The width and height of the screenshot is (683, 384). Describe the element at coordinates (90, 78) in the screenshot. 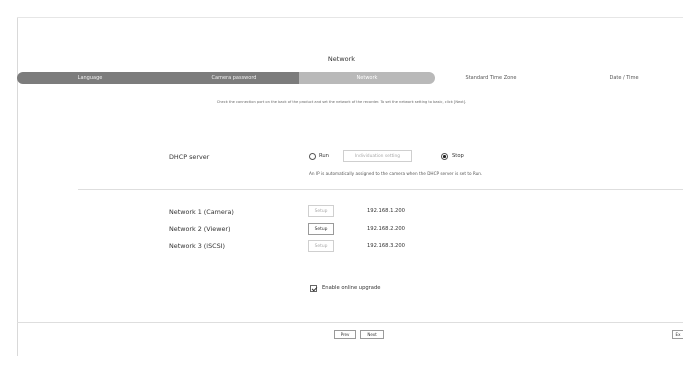

I see `step-language: Language` at that location.